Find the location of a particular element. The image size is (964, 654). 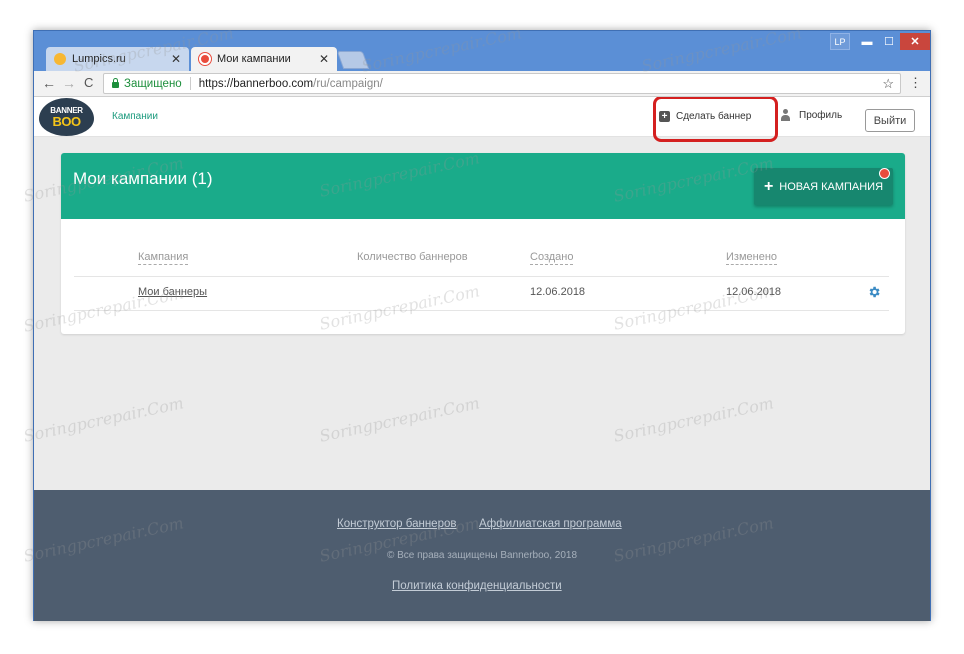

column-header-banner-count: Количество баннеров is located at coordinates (412, 257).